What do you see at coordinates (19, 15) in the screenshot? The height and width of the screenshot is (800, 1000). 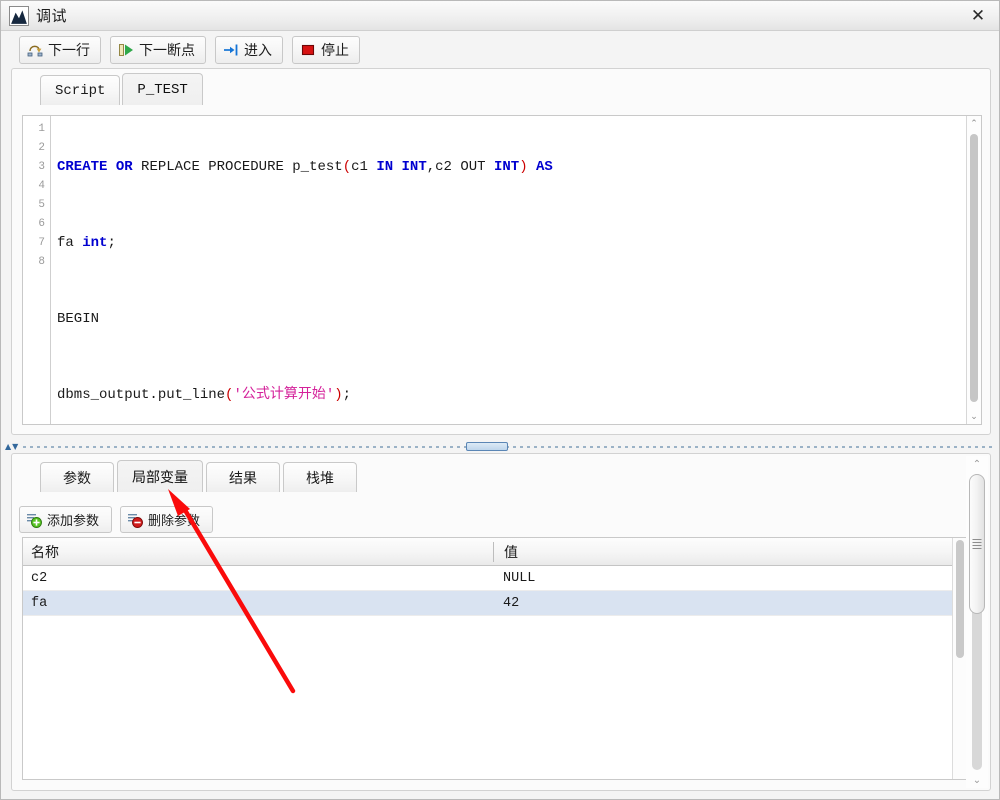 I see `chart-mountain-icon` at bounding box center [19, 15].